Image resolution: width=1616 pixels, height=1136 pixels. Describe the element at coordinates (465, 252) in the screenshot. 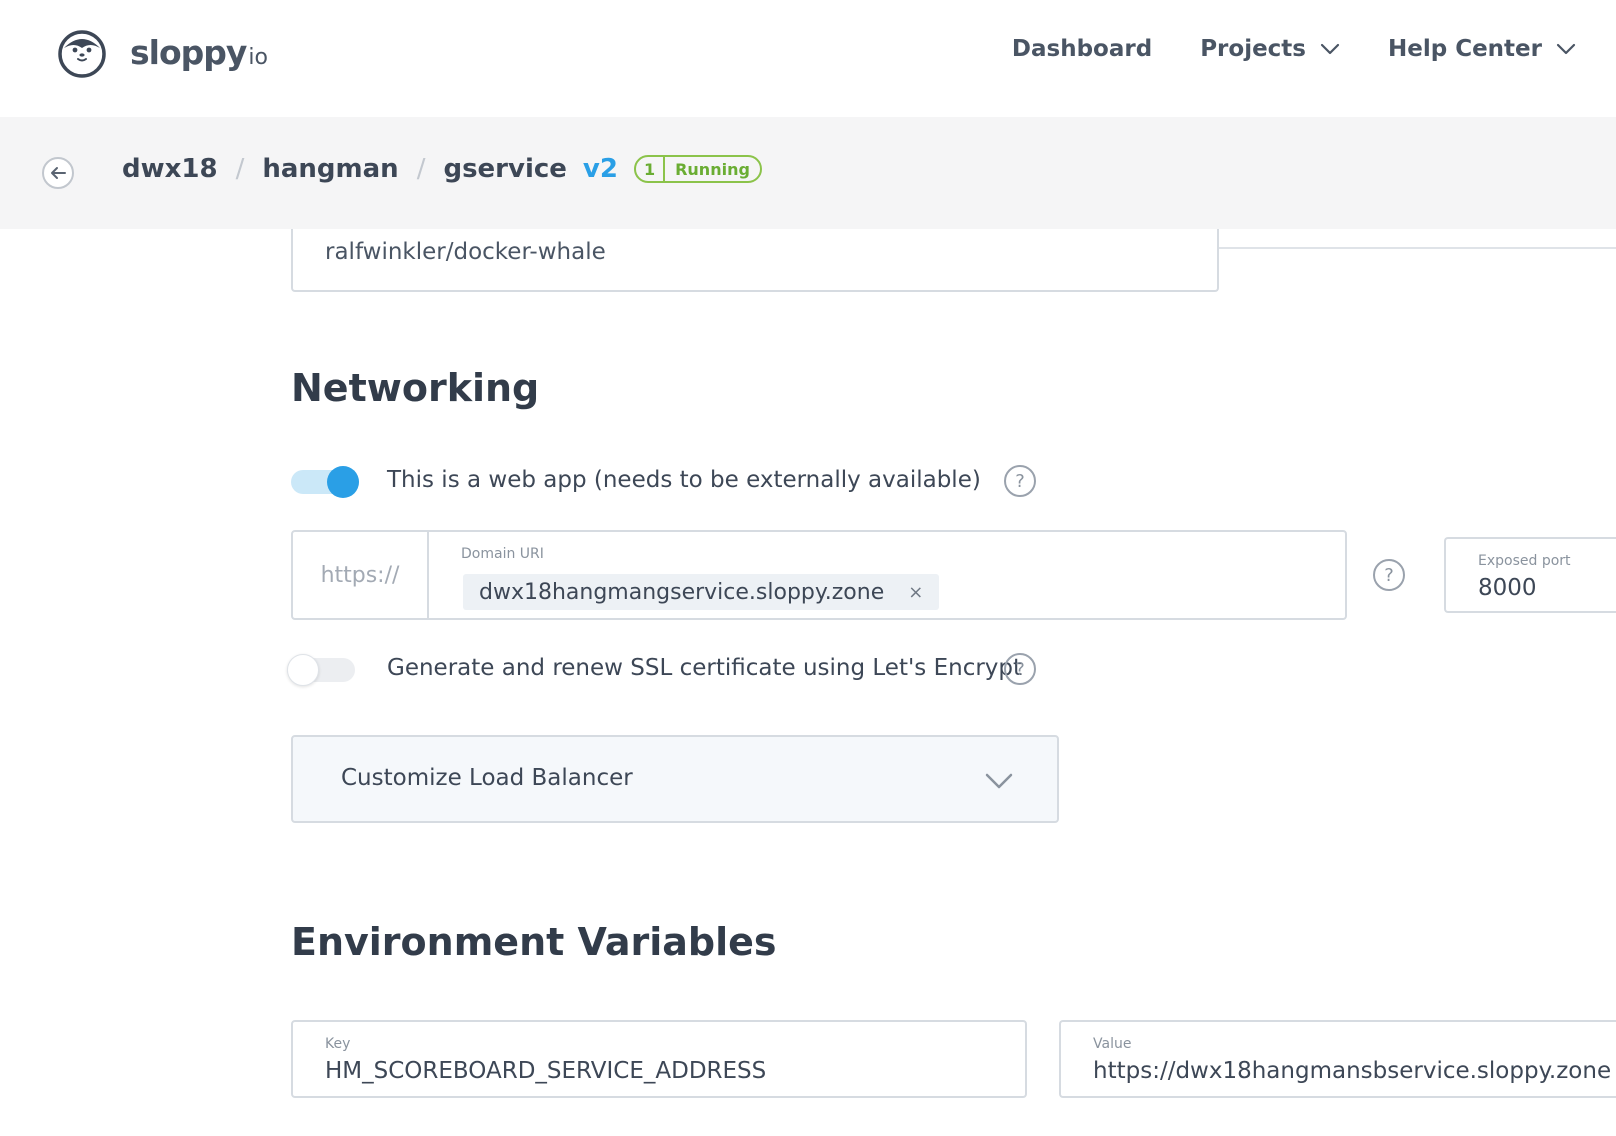

I see `docker-image-value: ralfwinkler/docker-whale` at that location.